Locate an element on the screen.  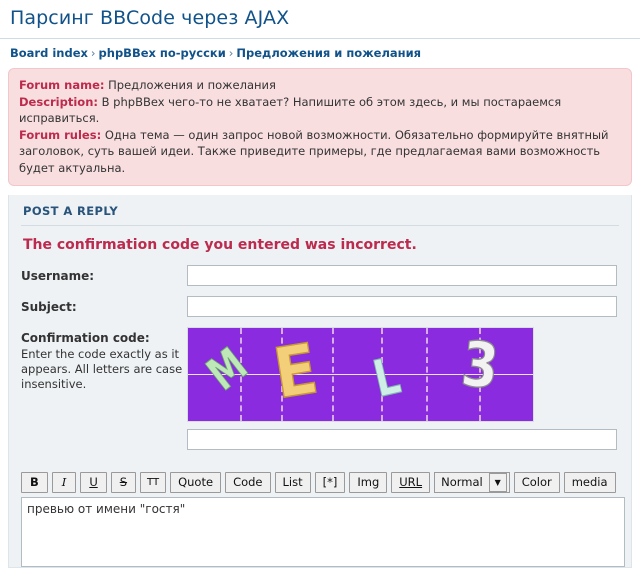
subject-label: Subject: is located at coordinates (49, 307).